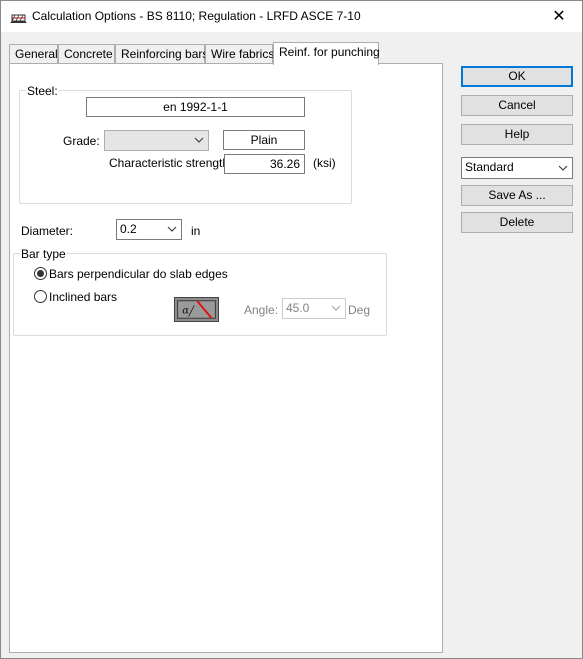  What do you see at coordinates (314, 308) in the screenshot?
I see `angle-combo: 45.0` at bounding box center [314, 308].